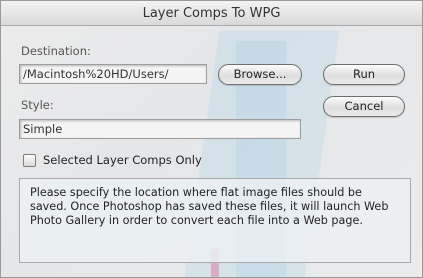 The image size is (423, 278). I want to click on selected-only-label: Selected Layer Comps Only, so click(122, 160).